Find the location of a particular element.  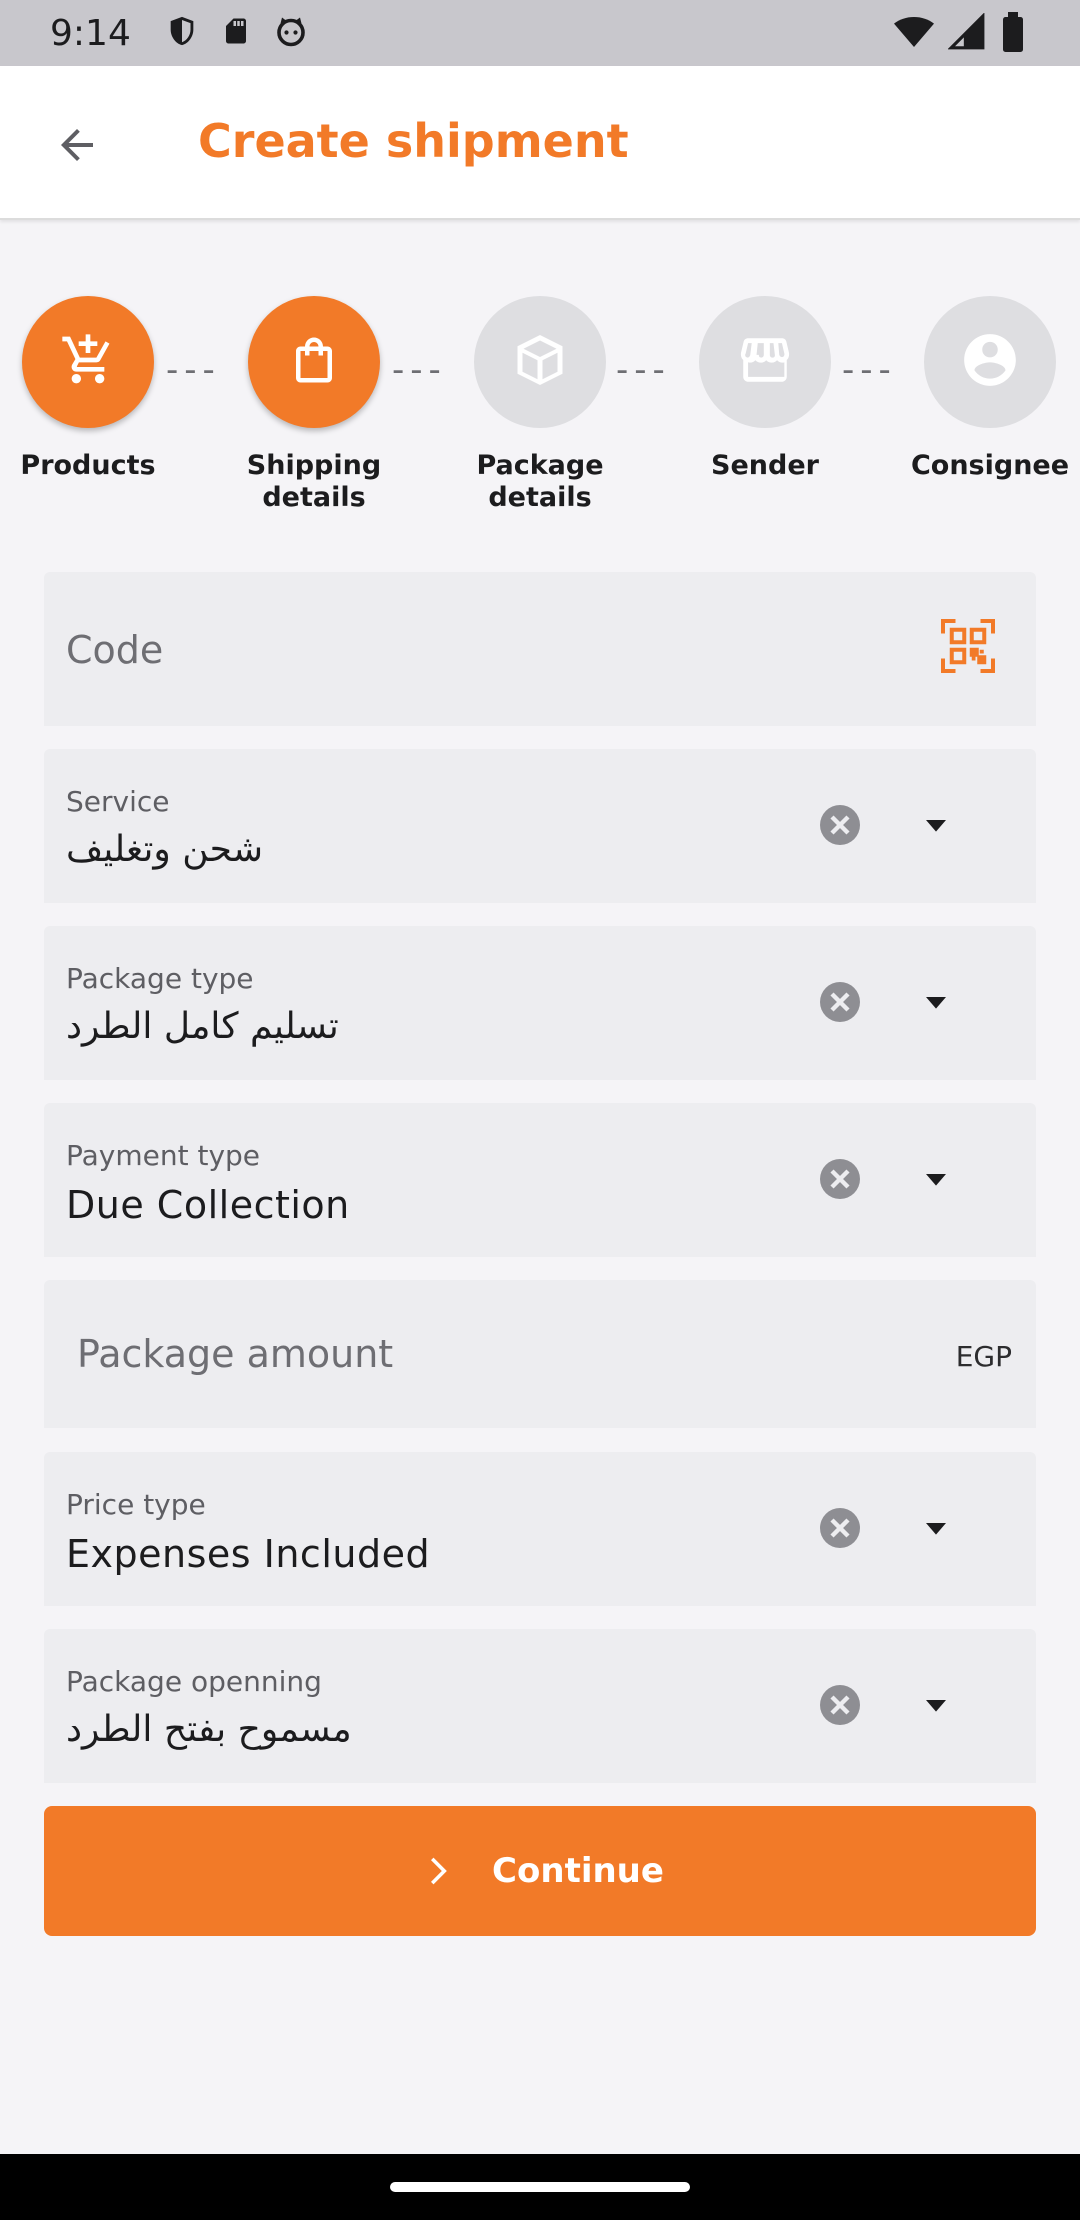

step-products-circle is located at coordinates (88, 362).